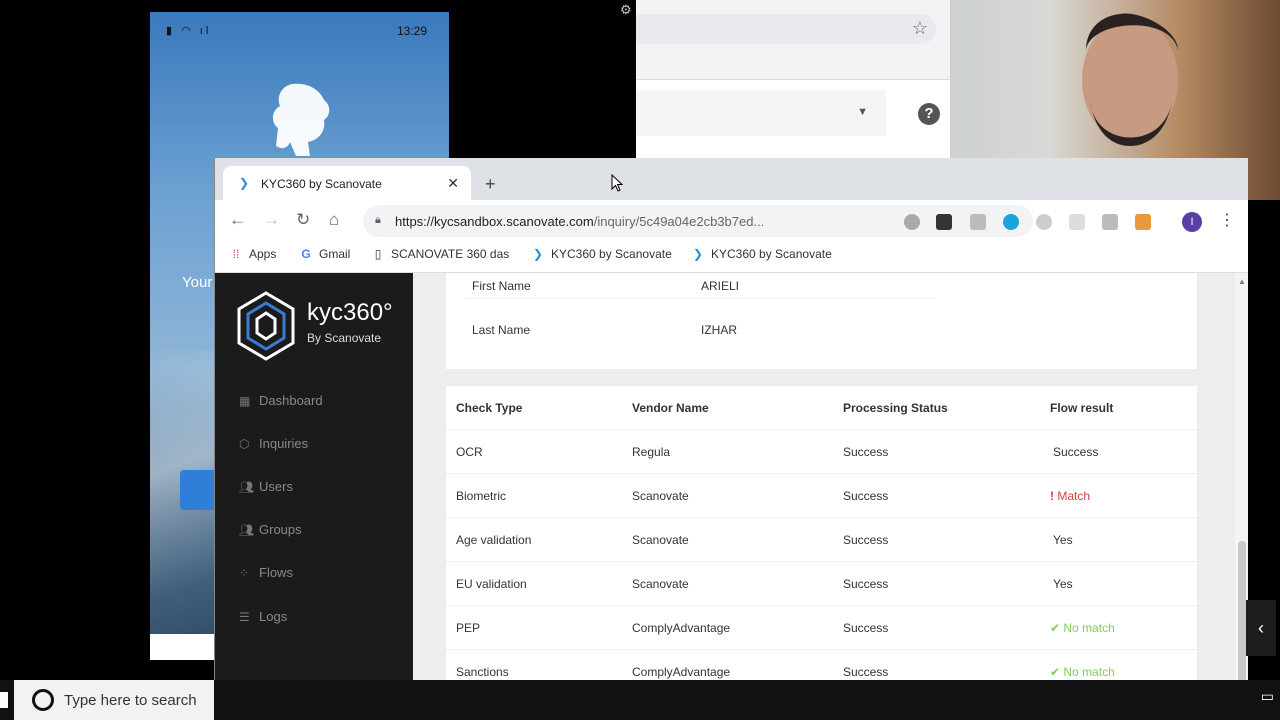 This screenshot has height=720, width=1280. I want to click on extension-people-icon, so click(1110, 222).